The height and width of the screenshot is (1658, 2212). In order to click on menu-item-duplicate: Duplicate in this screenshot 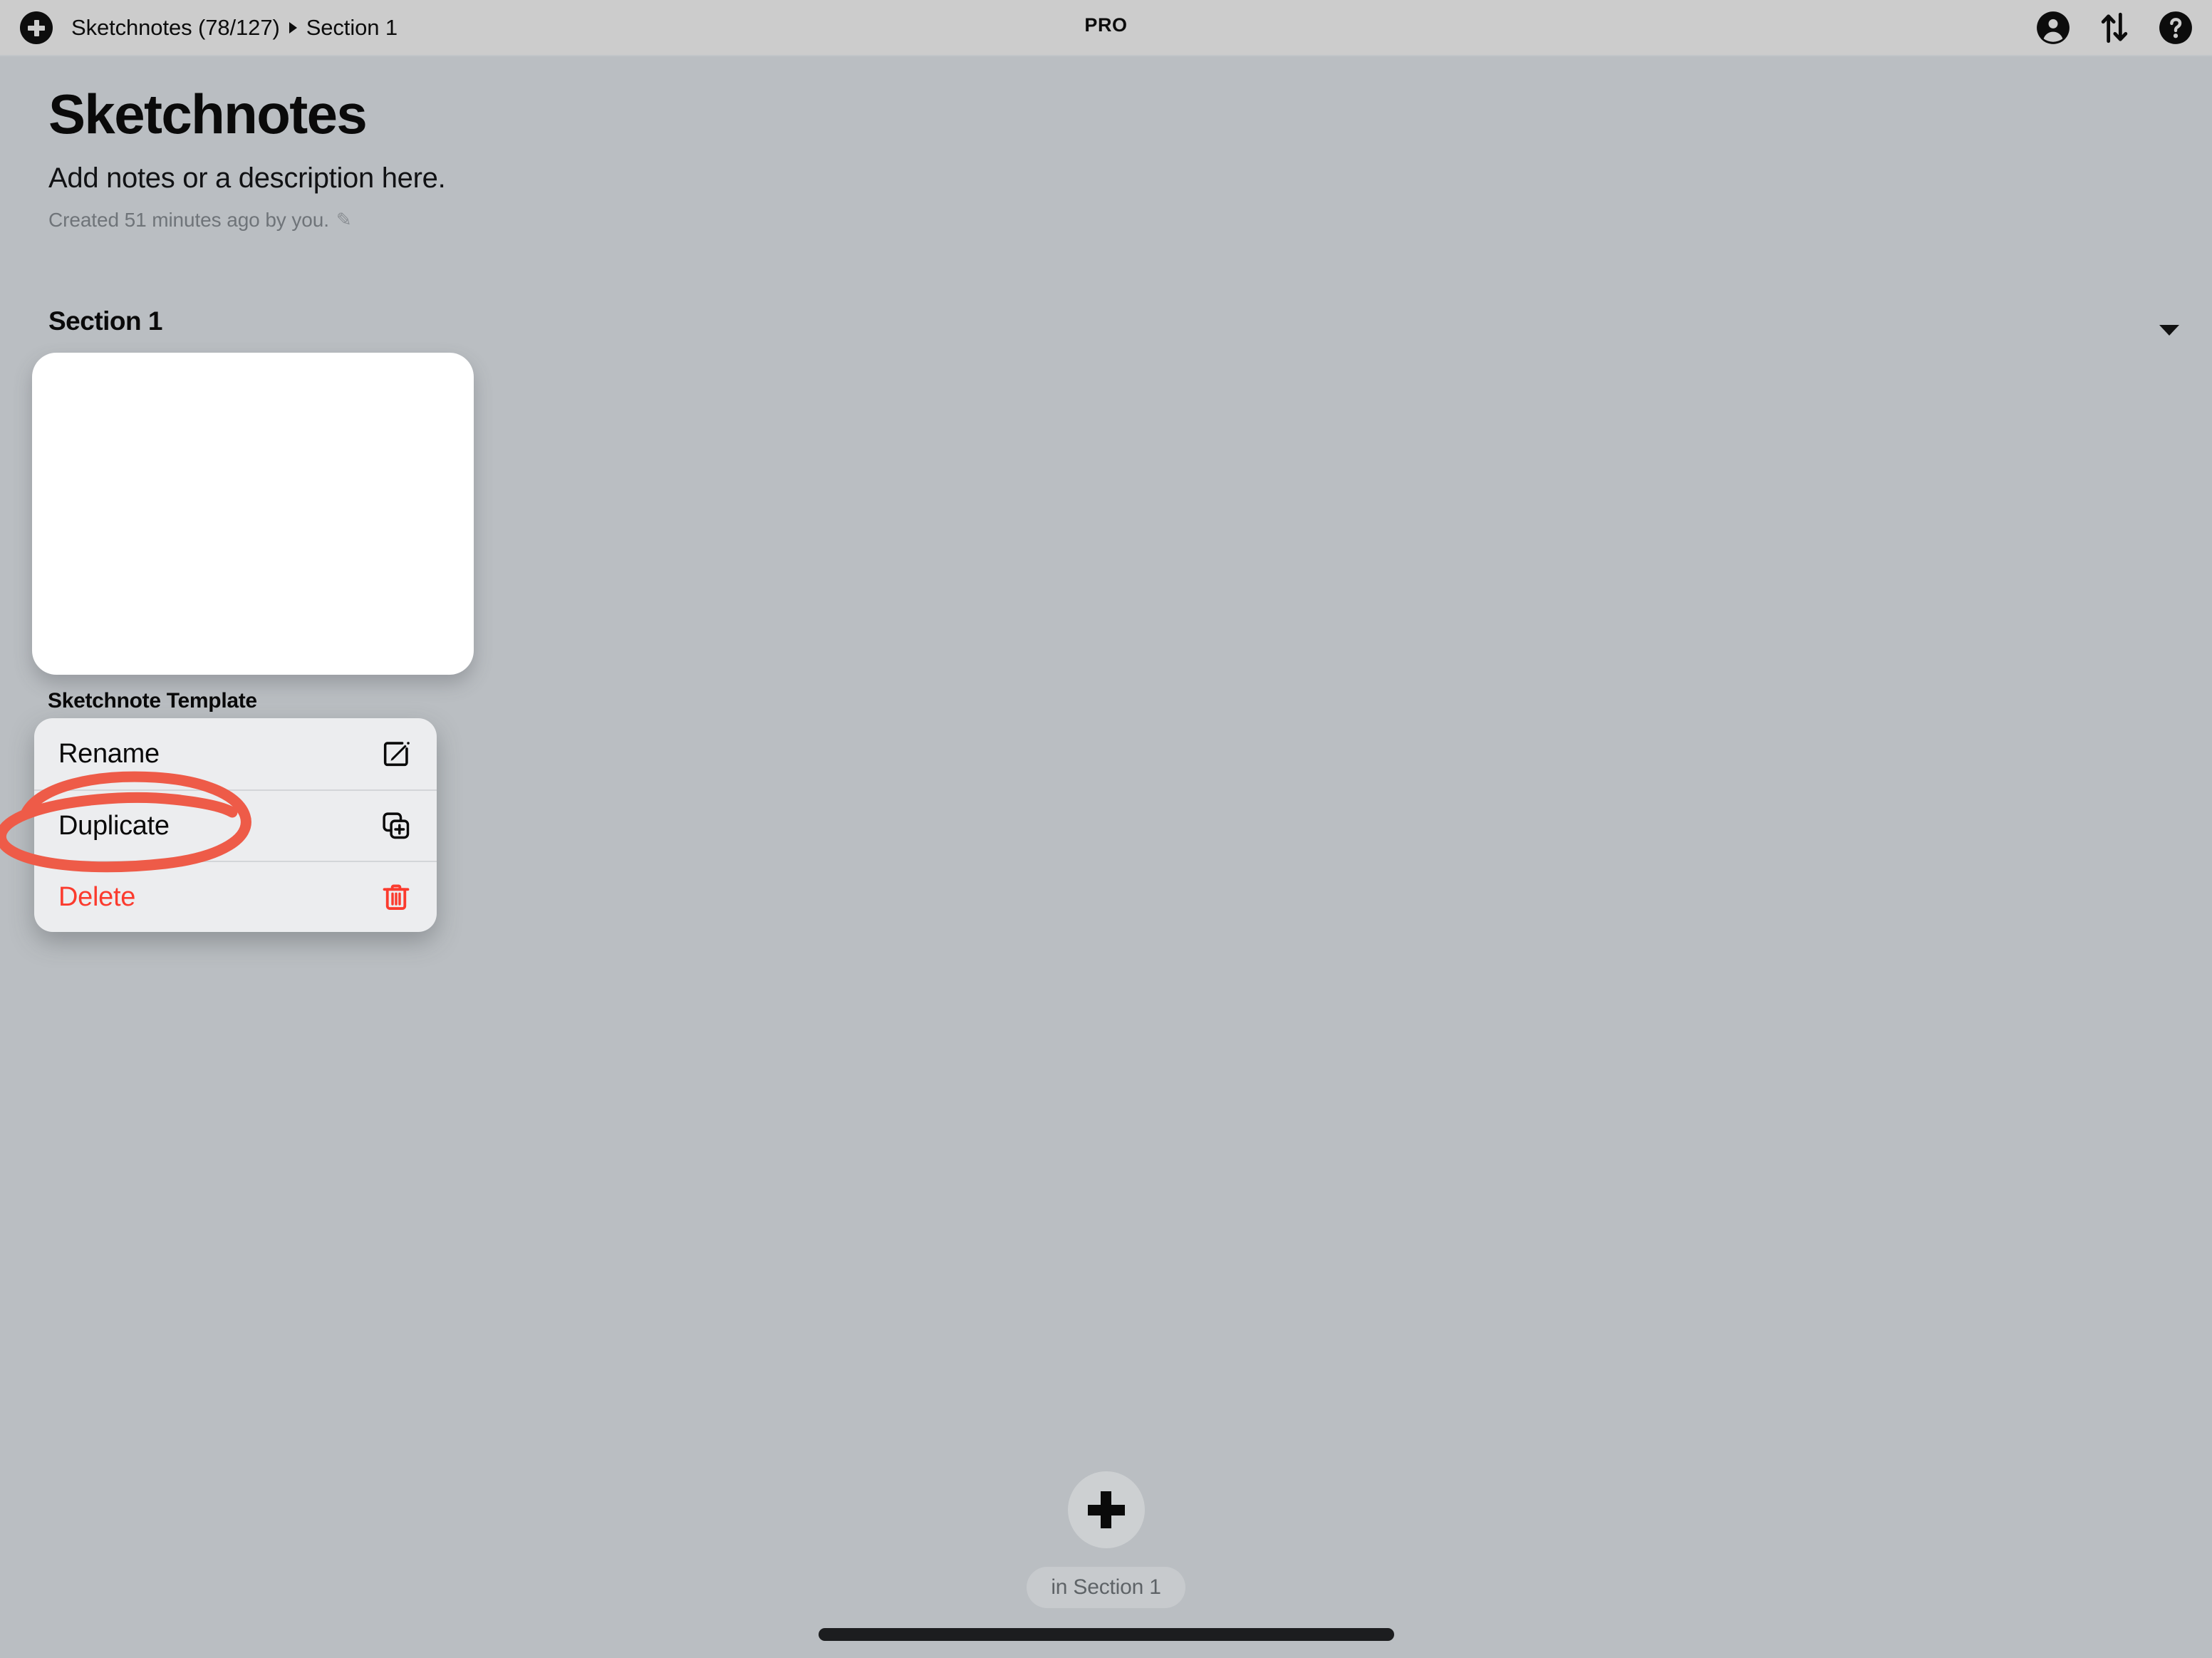, I will do `click(235, 825)`.